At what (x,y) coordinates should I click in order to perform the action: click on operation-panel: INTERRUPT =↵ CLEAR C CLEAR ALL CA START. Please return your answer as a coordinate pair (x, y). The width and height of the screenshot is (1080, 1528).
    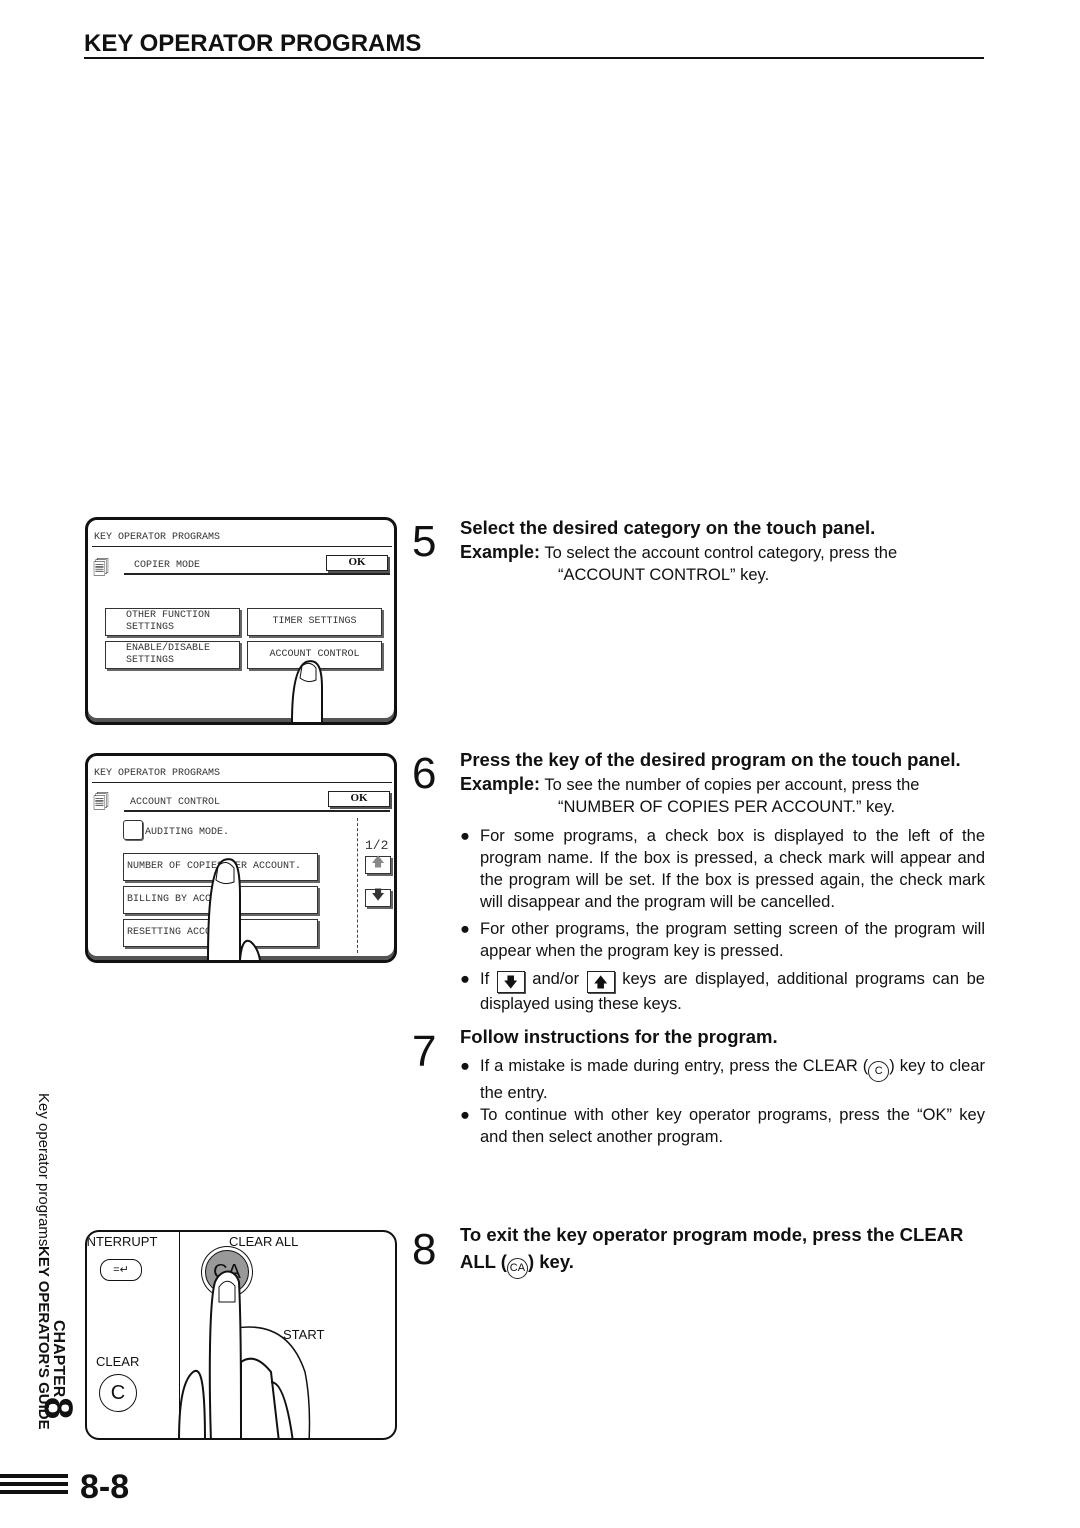
    Looking at the image, I should click on (241, 1335).